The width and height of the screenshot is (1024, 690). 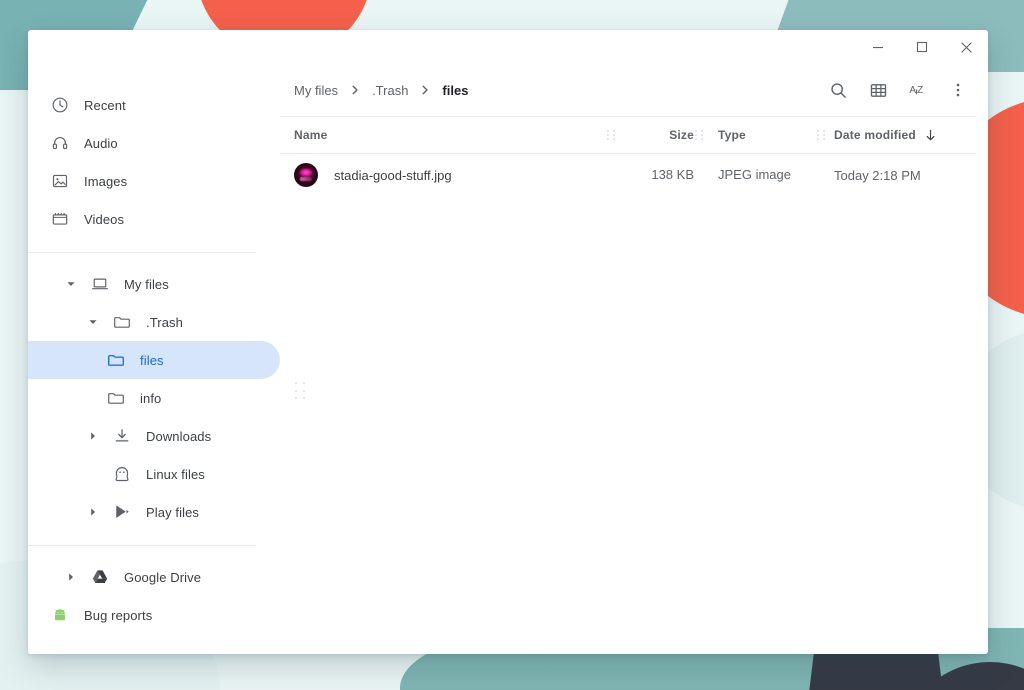 What do you see at coordinates (154, 143) in the screenshot?
I see `sidebar-item-audio: Audio` at bounding box center [154, 143].